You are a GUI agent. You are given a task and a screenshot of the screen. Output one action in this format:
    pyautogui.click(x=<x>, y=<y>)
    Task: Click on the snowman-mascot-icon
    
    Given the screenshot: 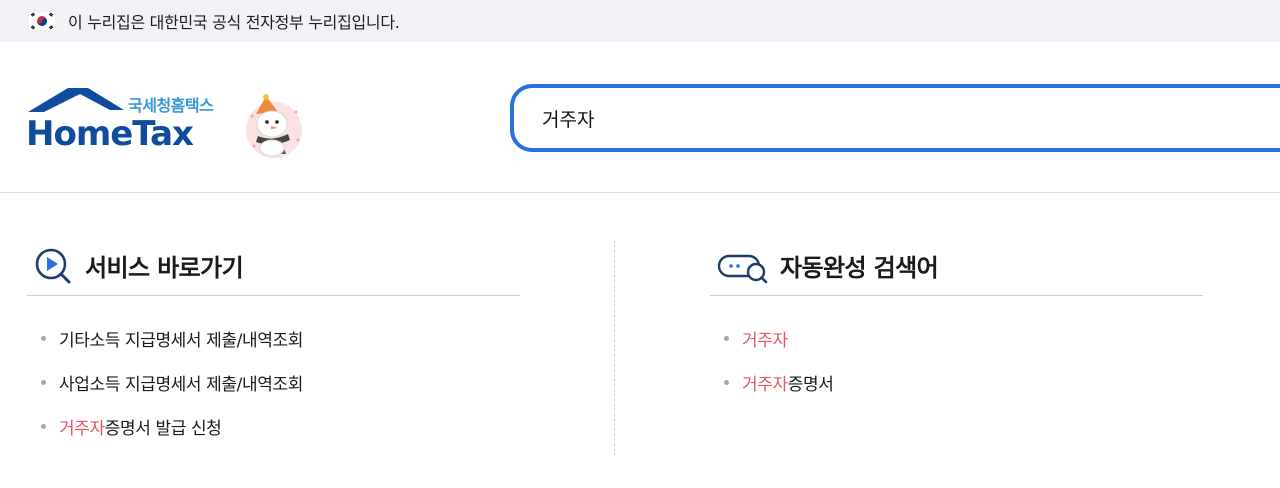 What is the action you would take?
    pyautogui.click(x=274, y=126)
    